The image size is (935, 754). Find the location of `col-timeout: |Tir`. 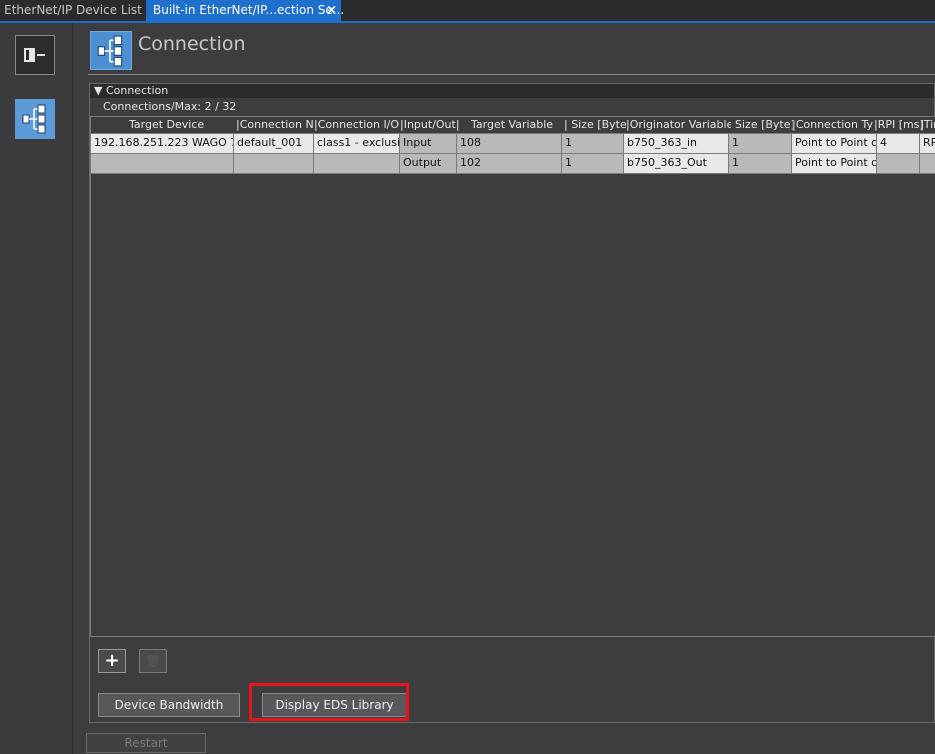

col-timeout: |Tir is located at coordinates (927, 125).